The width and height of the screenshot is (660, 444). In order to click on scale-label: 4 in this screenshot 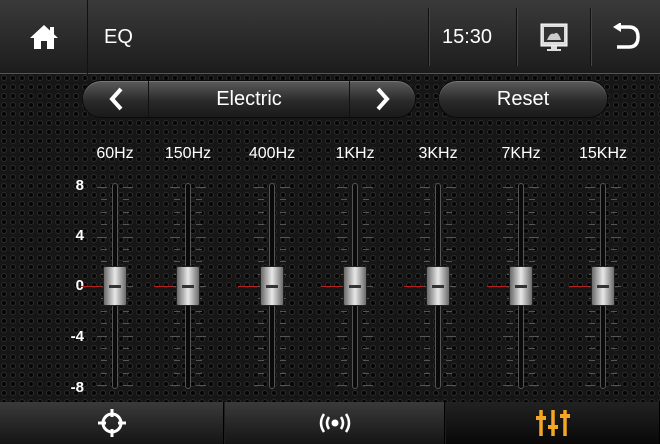, I will do `click(79, 235)`.